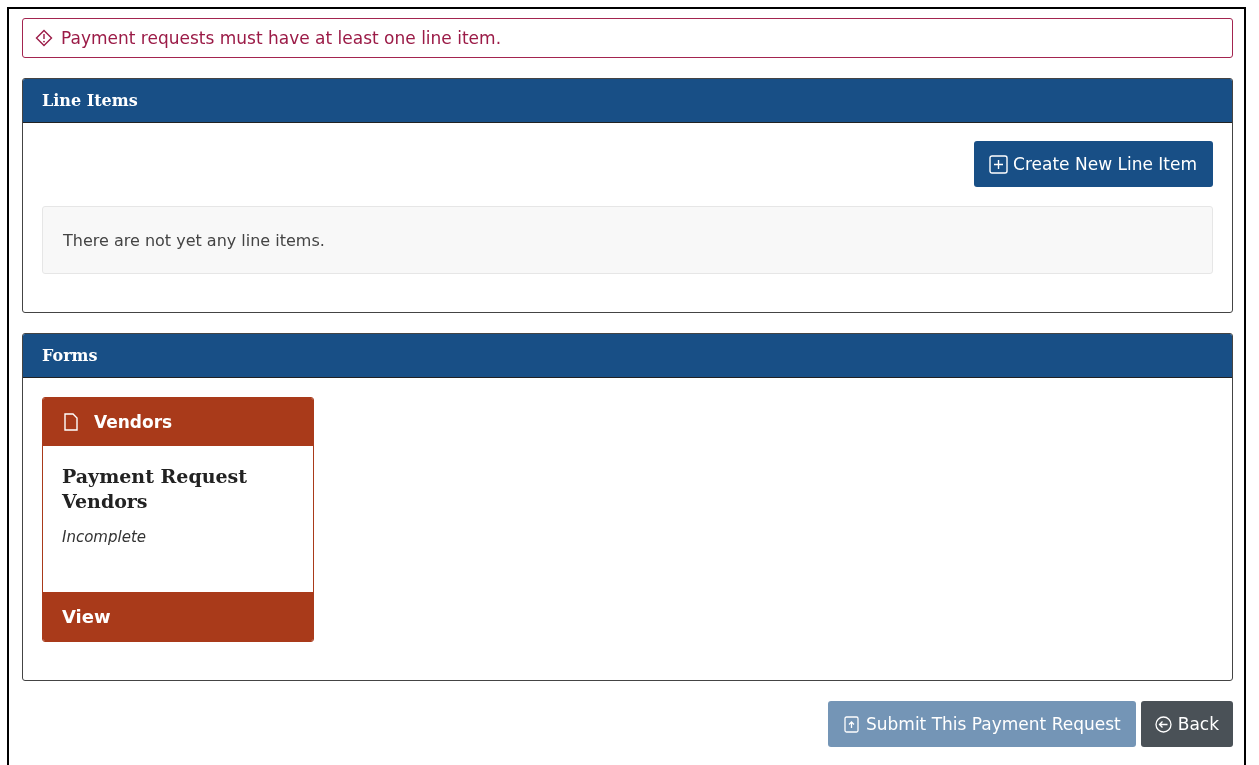  Describe the element at coordinates (1093, 164) in the screenshot. I see `create-line-item-button: Create New Line Item` at that location.